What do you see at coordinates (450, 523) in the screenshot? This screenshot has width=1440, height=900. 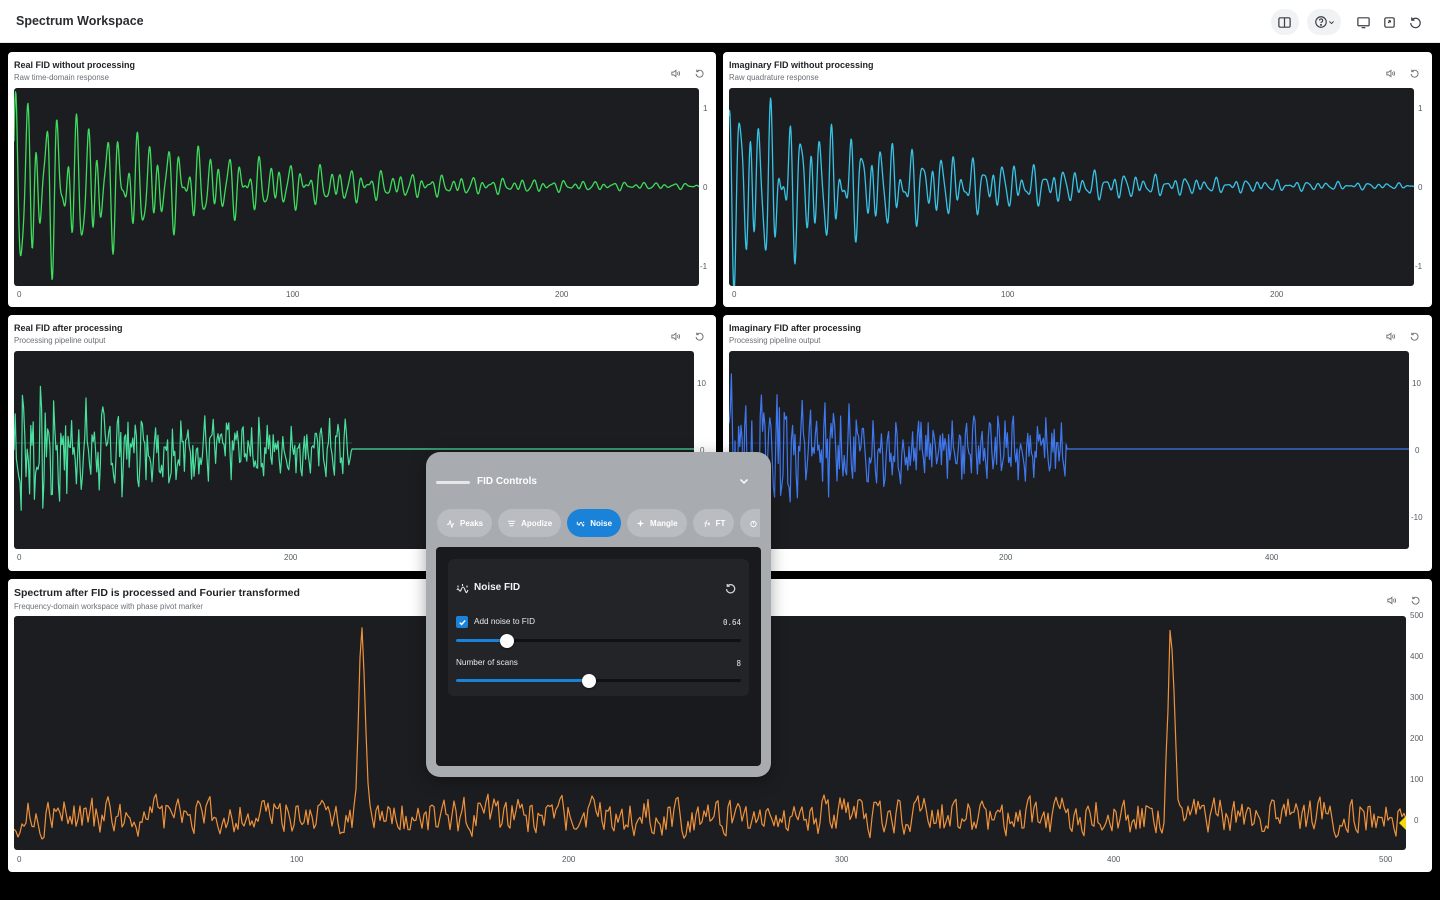 I see `pulse-icon` at bounding box center [450, 523].